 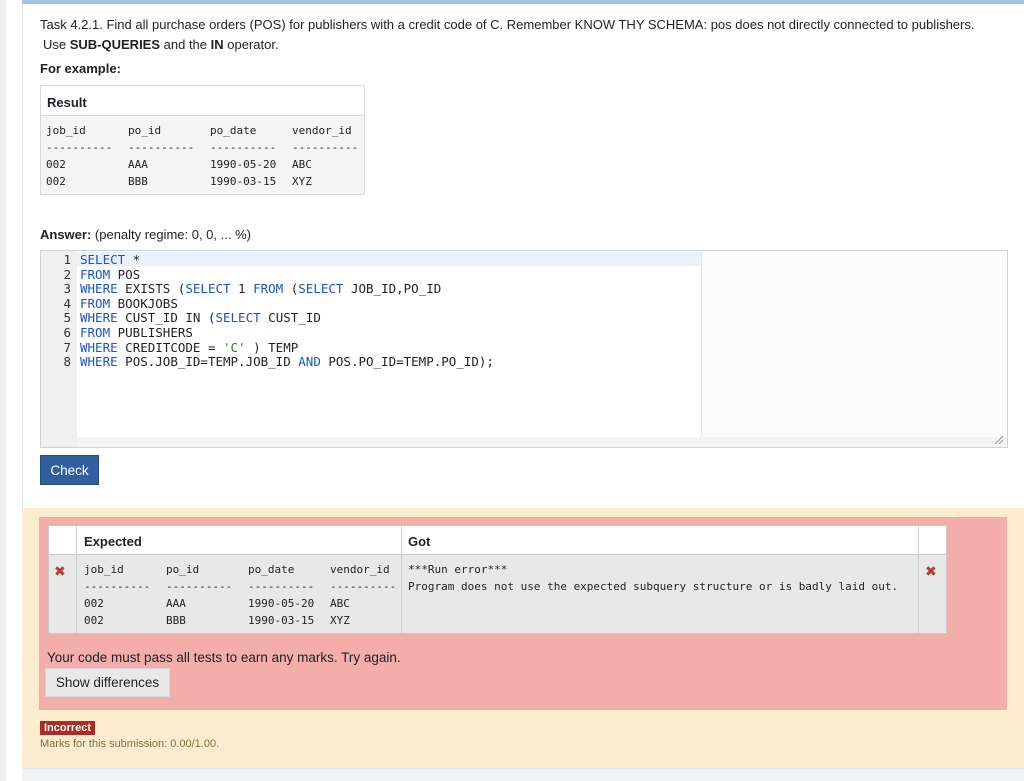 I want to click on expected-col-po-id: po_id, so click(x=183, y=569).